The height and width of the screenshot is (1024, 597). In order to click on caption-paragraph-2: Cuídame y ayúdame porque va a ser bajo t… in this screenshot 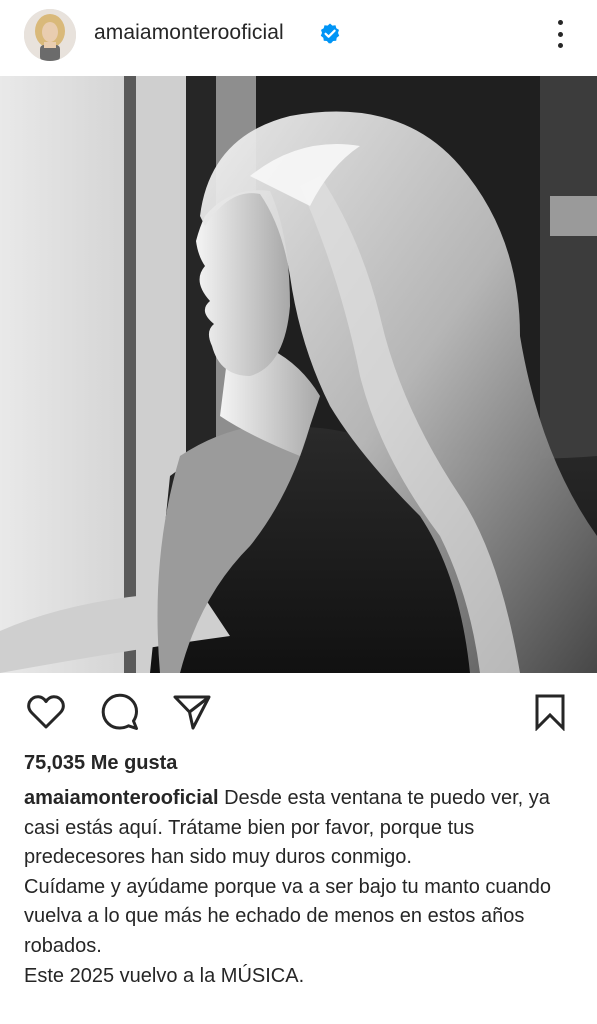, I will do `click(287, 916)`.